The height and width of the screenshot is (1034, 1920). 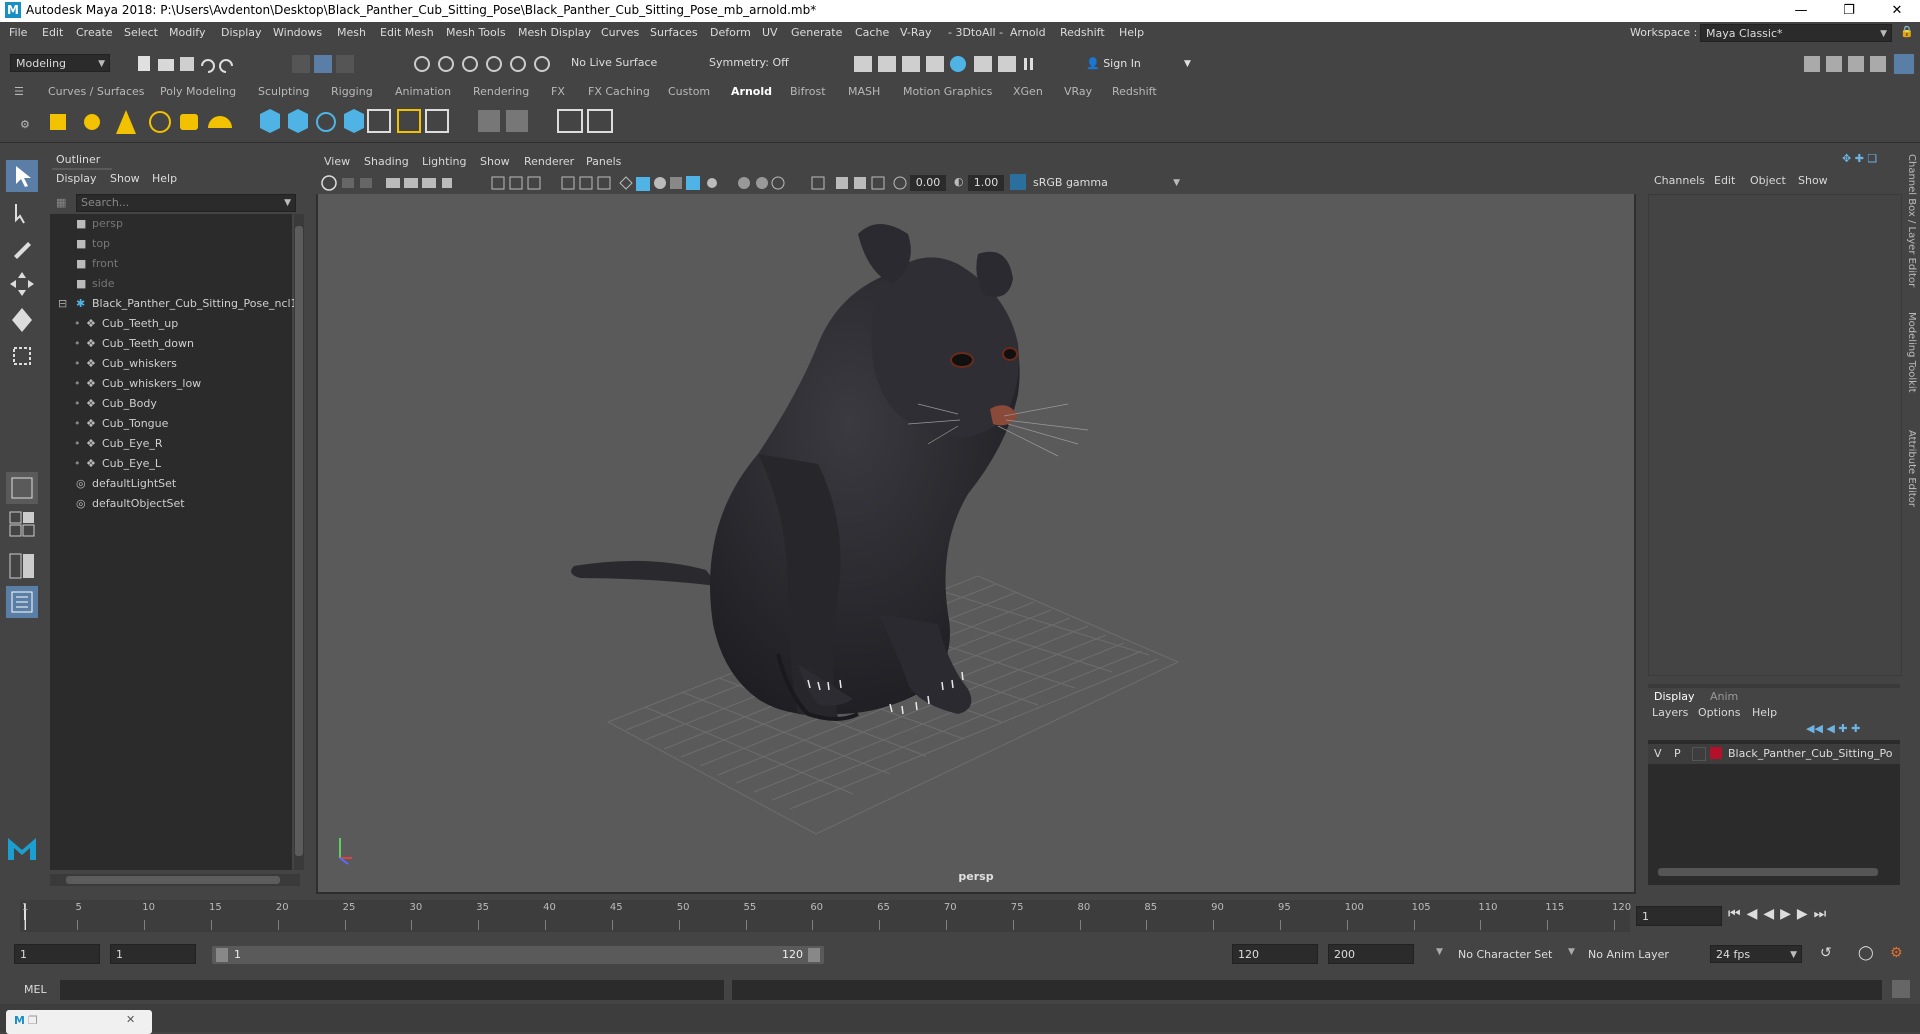 What do you see at coordinates (393, 183) in the screenshot?
I see `image-plane-icon` at bounding box center [393, 183].